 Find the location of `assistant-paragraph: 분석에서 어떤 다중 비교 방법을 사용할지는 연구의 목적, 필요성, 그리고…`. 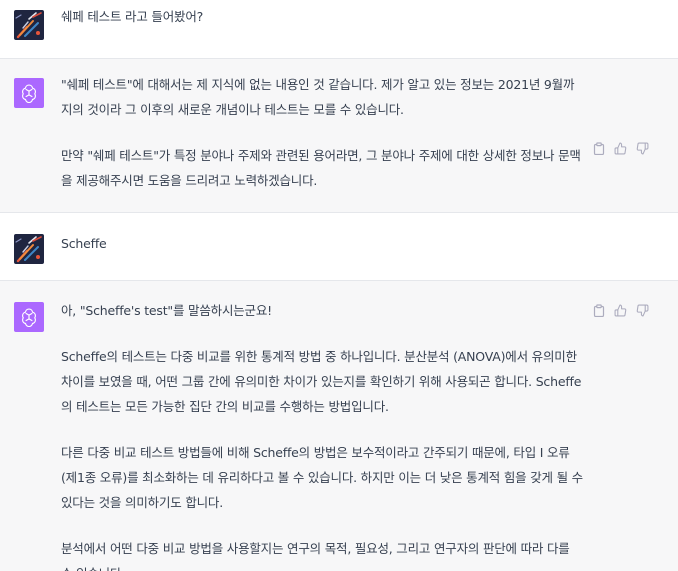

assistant-paragraph: 분석에서 어떤 다중 비교 방법을 사용할지는 연구의 목적, 필요성, 그리고… is located at coordinates (315, 556).